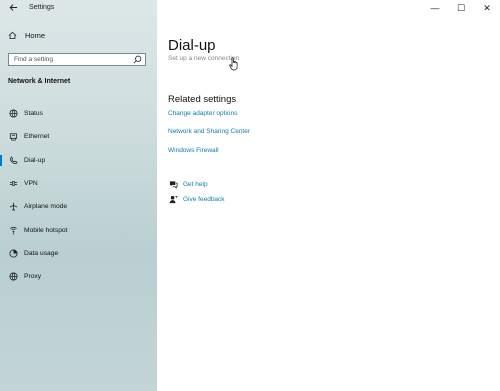 Image resolution: width=500 pixels, height=391 pixels. Describe the element at coordinates (77, 59) in the screenshot. I see `search-input: Find a setting` at that location.